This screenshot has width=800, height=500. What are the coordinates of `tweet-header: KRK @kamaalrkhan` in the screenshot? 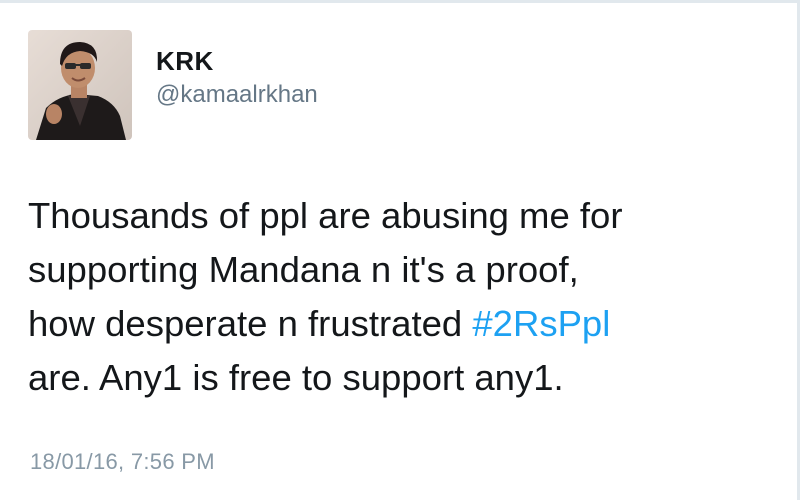 It's located at (173, 85).